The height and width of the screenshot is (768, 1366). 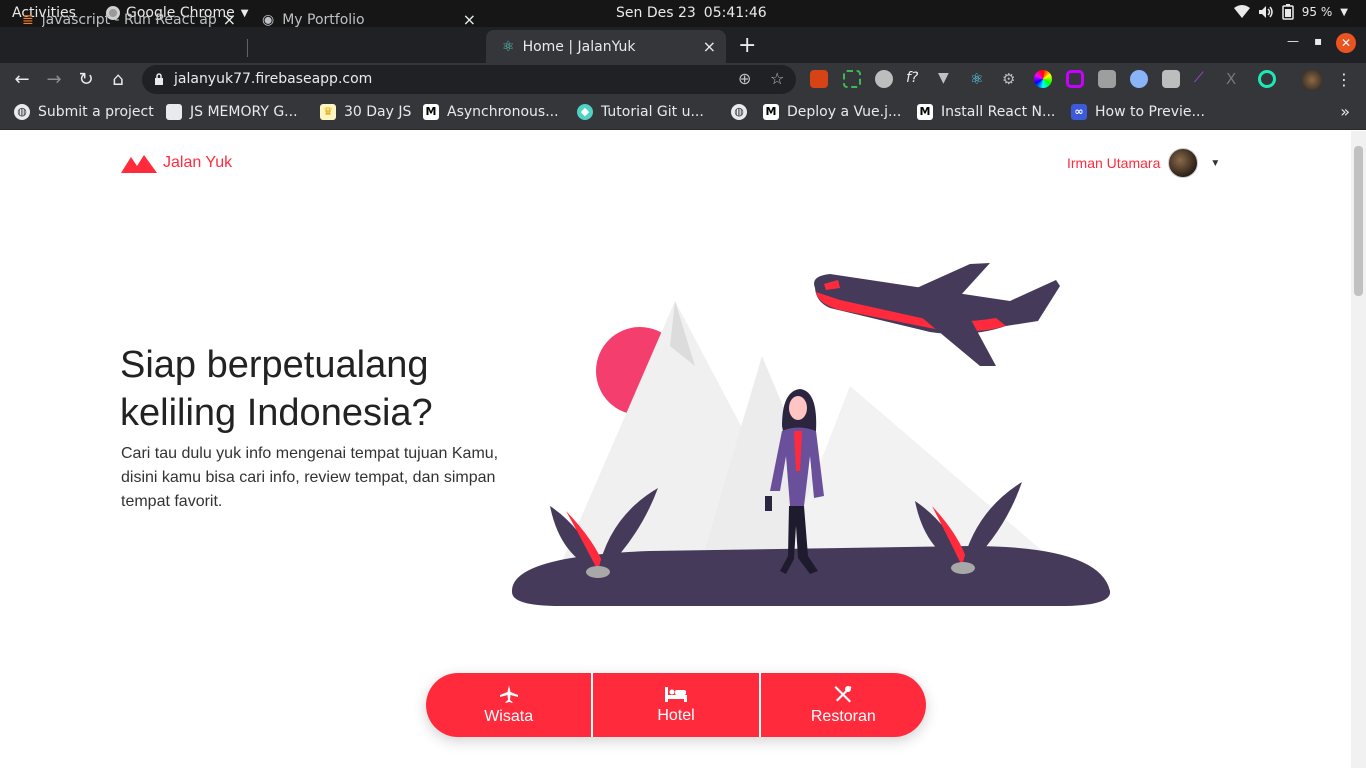 I want to click on more-menu-icon: ⋮, so click(x=1345, y=79).